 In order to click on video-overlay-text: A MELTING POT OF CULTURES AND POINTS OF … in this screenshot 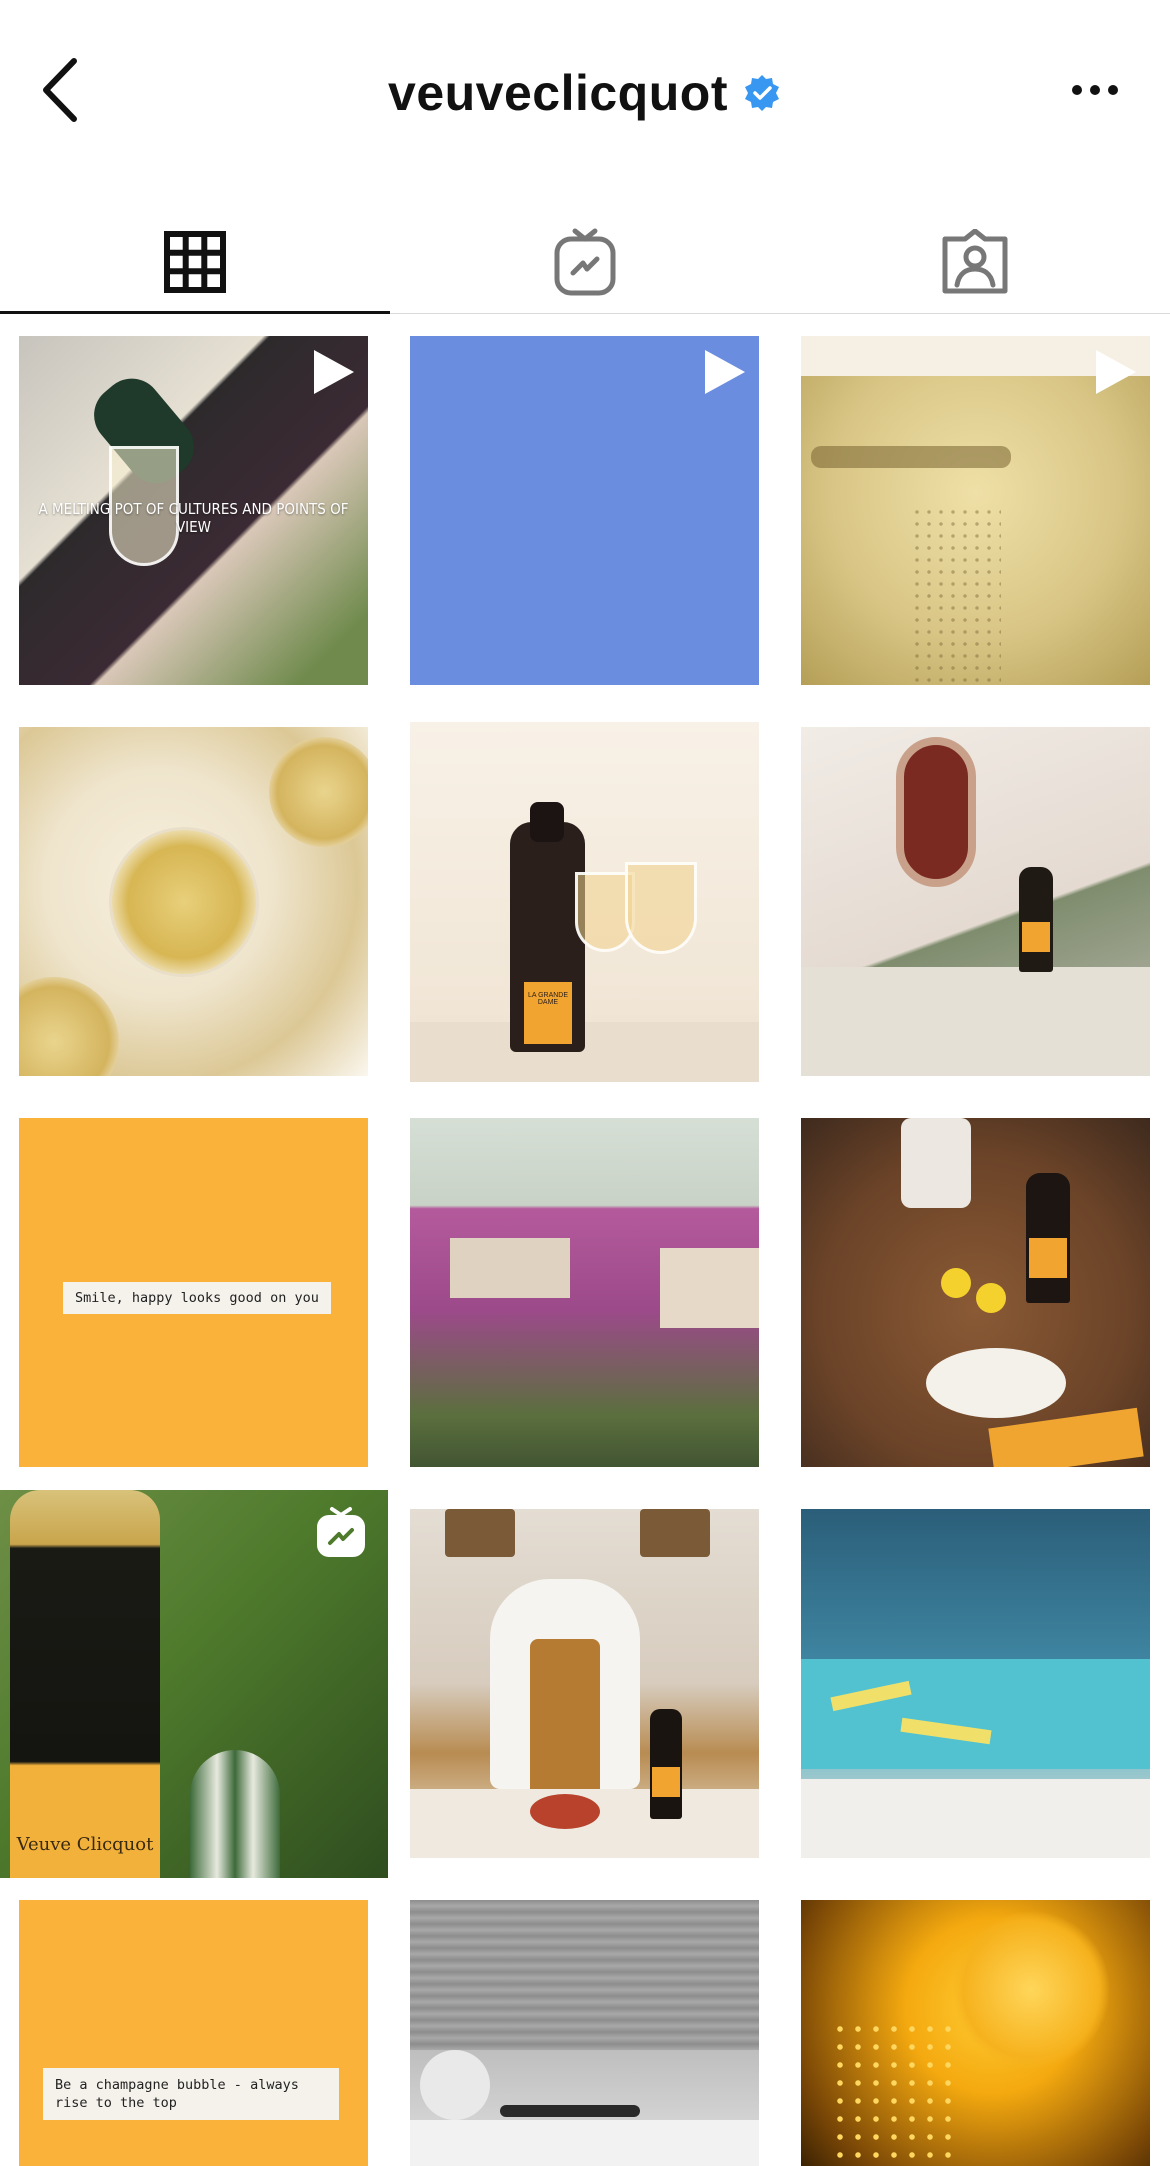, I will do `click(193, 518)`.